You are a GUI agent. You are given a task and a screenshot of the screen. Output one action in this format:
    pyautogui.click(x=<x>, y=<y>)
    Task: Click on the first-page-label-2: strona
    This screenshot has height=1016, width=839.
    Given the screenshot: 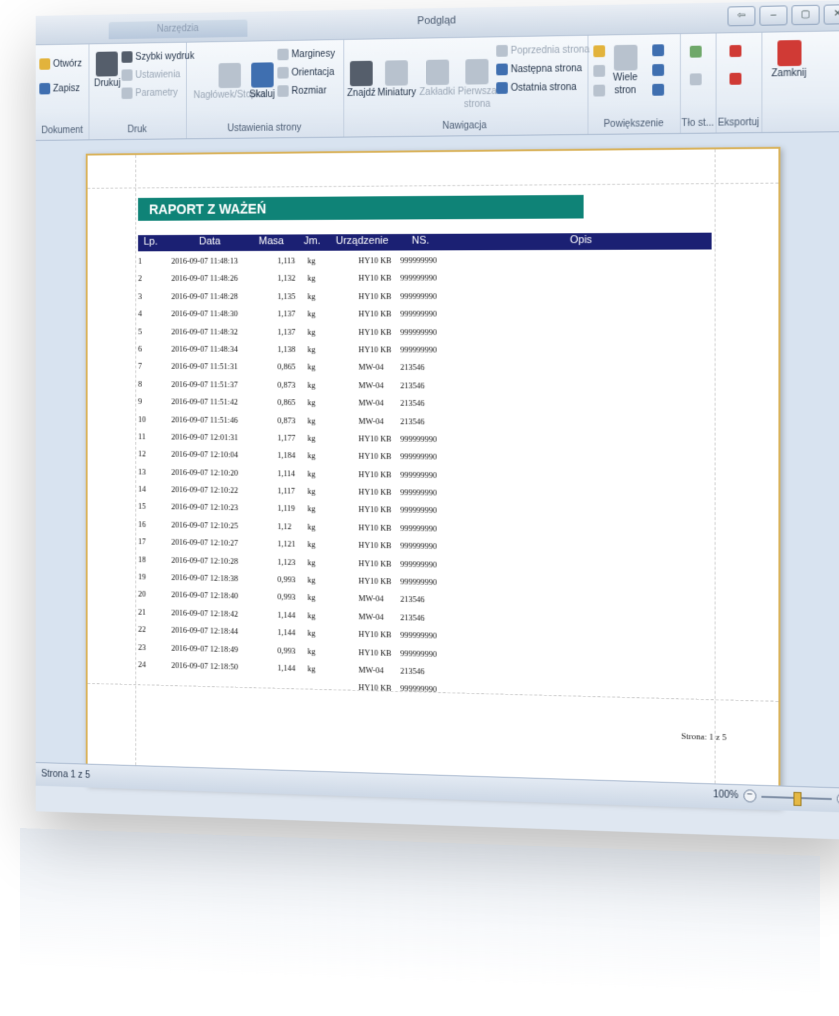 What is the action you would take?
    pyautogui.click(x=477, y=104)
    